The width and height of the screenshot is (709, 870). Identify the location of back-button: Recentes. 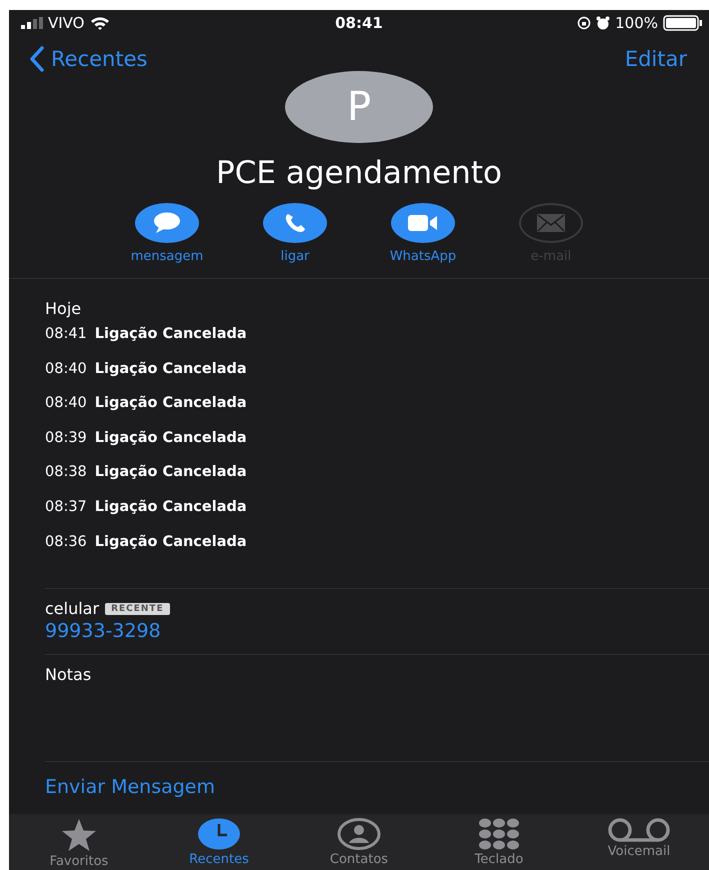
(88, 59).